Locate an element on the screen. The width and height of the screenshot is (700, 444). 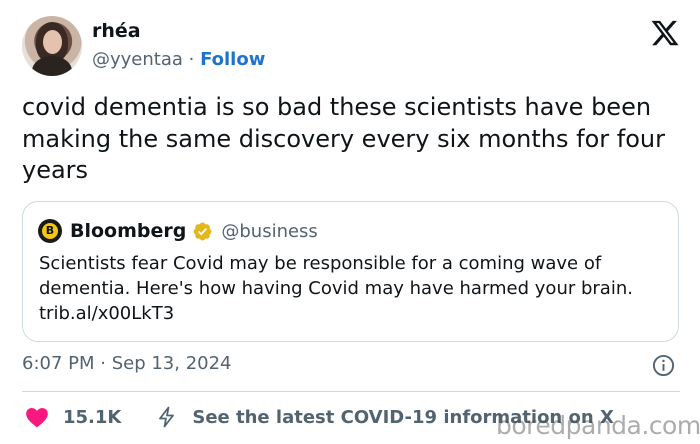
bloomberg-logo-letter: B is located at coordinates (50, 231).